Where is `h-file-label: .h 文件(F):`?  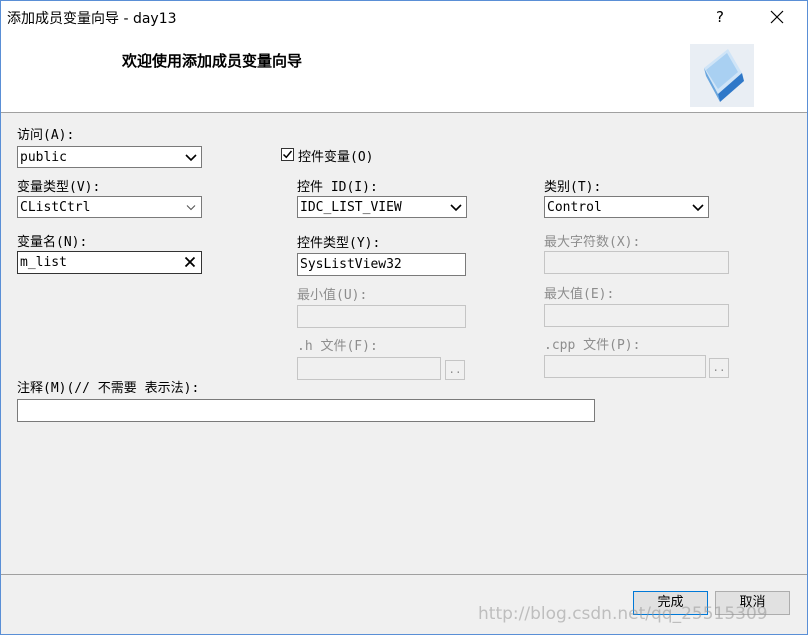 h-file-label: .h 文件(F): is located at coordinates (337, 346).